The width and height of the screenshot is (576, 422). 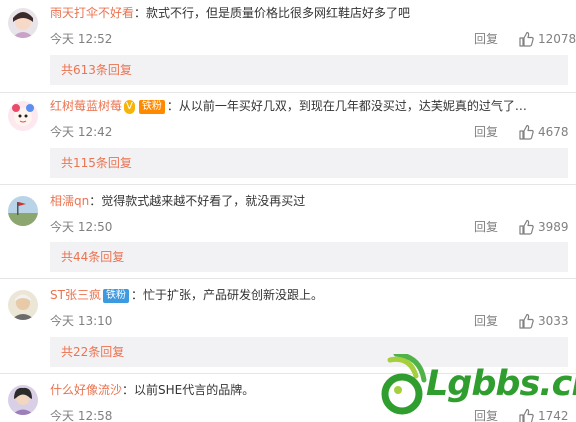 I want to click on comment-time: 今天 13:10, so click(x=81, y=321).